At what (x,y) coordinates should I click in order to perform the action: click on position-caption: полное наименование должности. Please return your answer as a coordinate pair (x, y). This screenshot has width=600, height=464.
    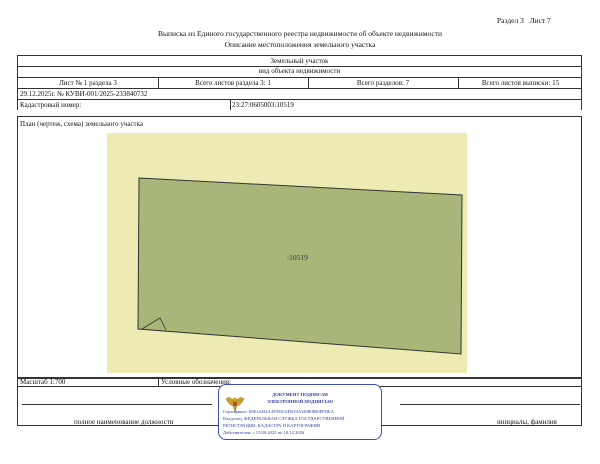
    Looking at the image, I should click on (124, 422).